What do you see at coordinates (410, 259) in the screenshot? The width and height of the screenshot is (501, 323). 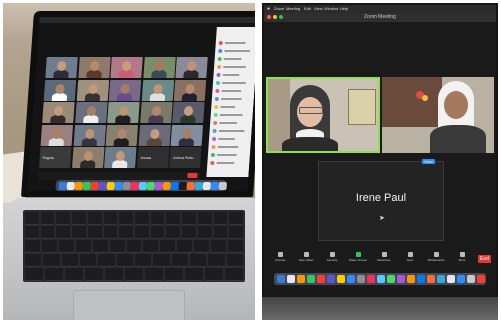 I see `toolbar-button: Apps` at bounding box center [410, 259].